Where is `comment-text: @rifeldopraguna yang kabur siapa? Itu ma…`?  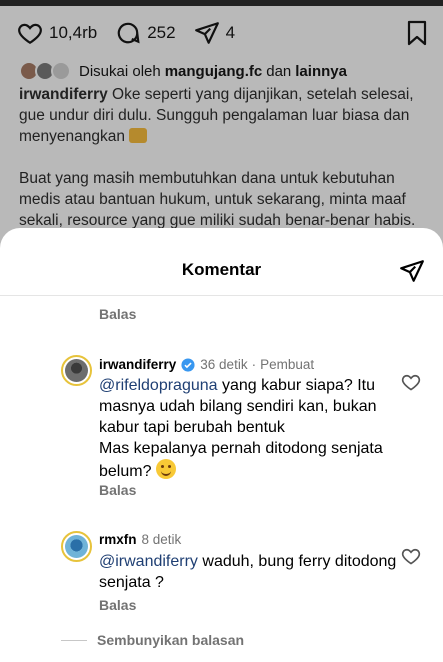 comment-text: @rifeldopraguna yang kabur siapa? Itu ma… is located at coordinates (248, 428).